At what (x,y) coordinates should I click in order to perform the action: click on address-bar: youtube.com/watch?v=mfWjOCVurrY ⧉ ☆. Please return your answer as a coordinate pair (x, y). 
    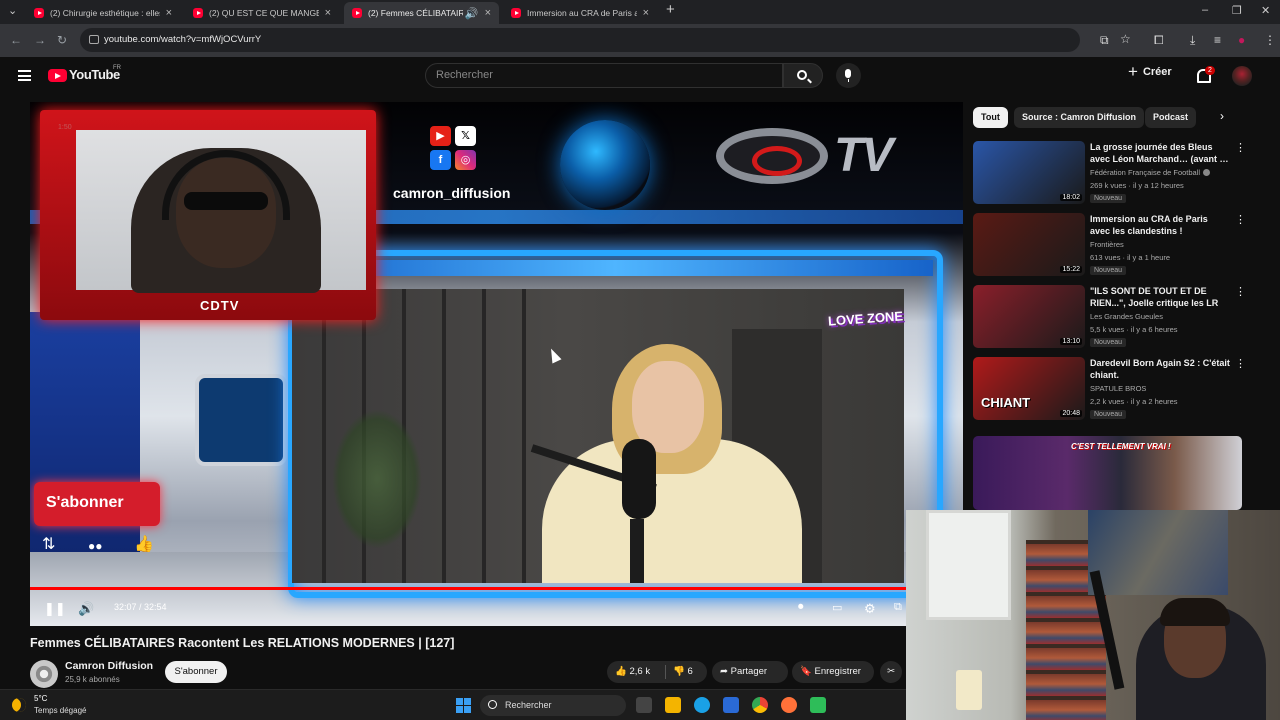
    Looking at the image, I should click on (605, 40).